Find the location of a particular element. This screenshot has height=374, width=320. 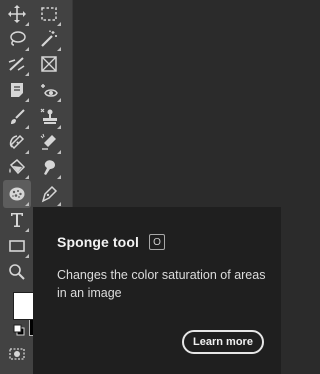

eyedropper-tool is located at coordinates (49, 90).